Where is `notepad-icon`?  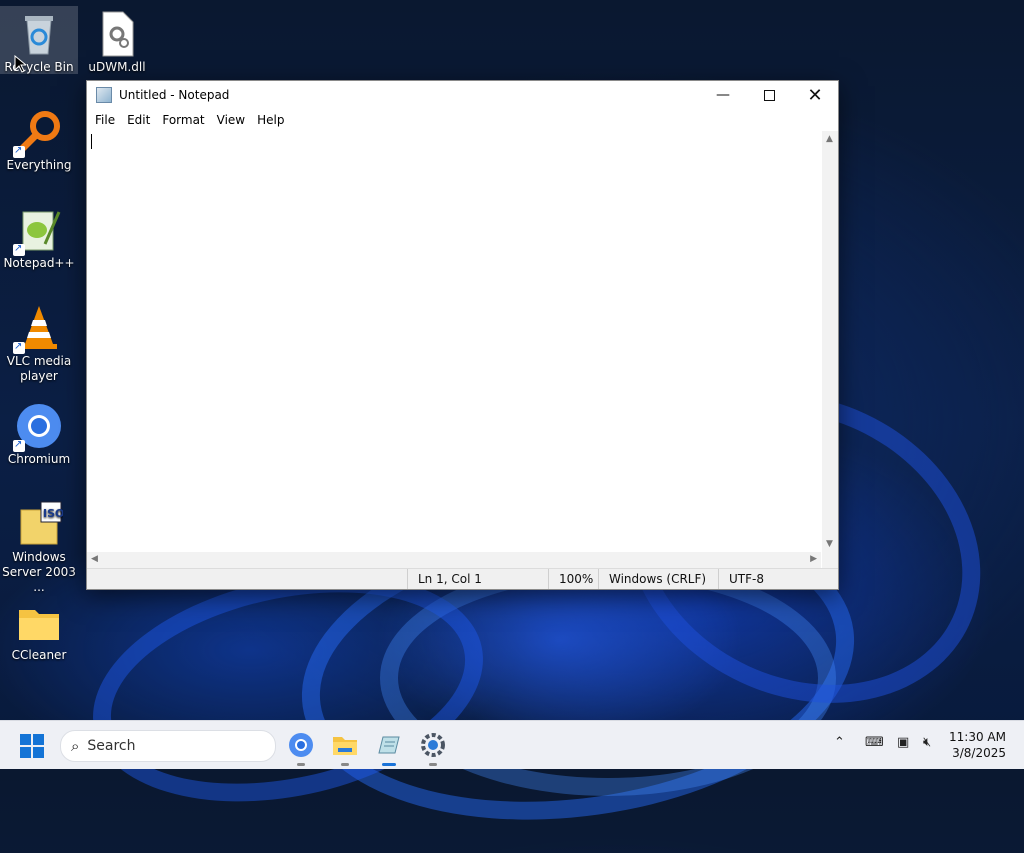
notepad-icon is located at coordinates (389, 745).